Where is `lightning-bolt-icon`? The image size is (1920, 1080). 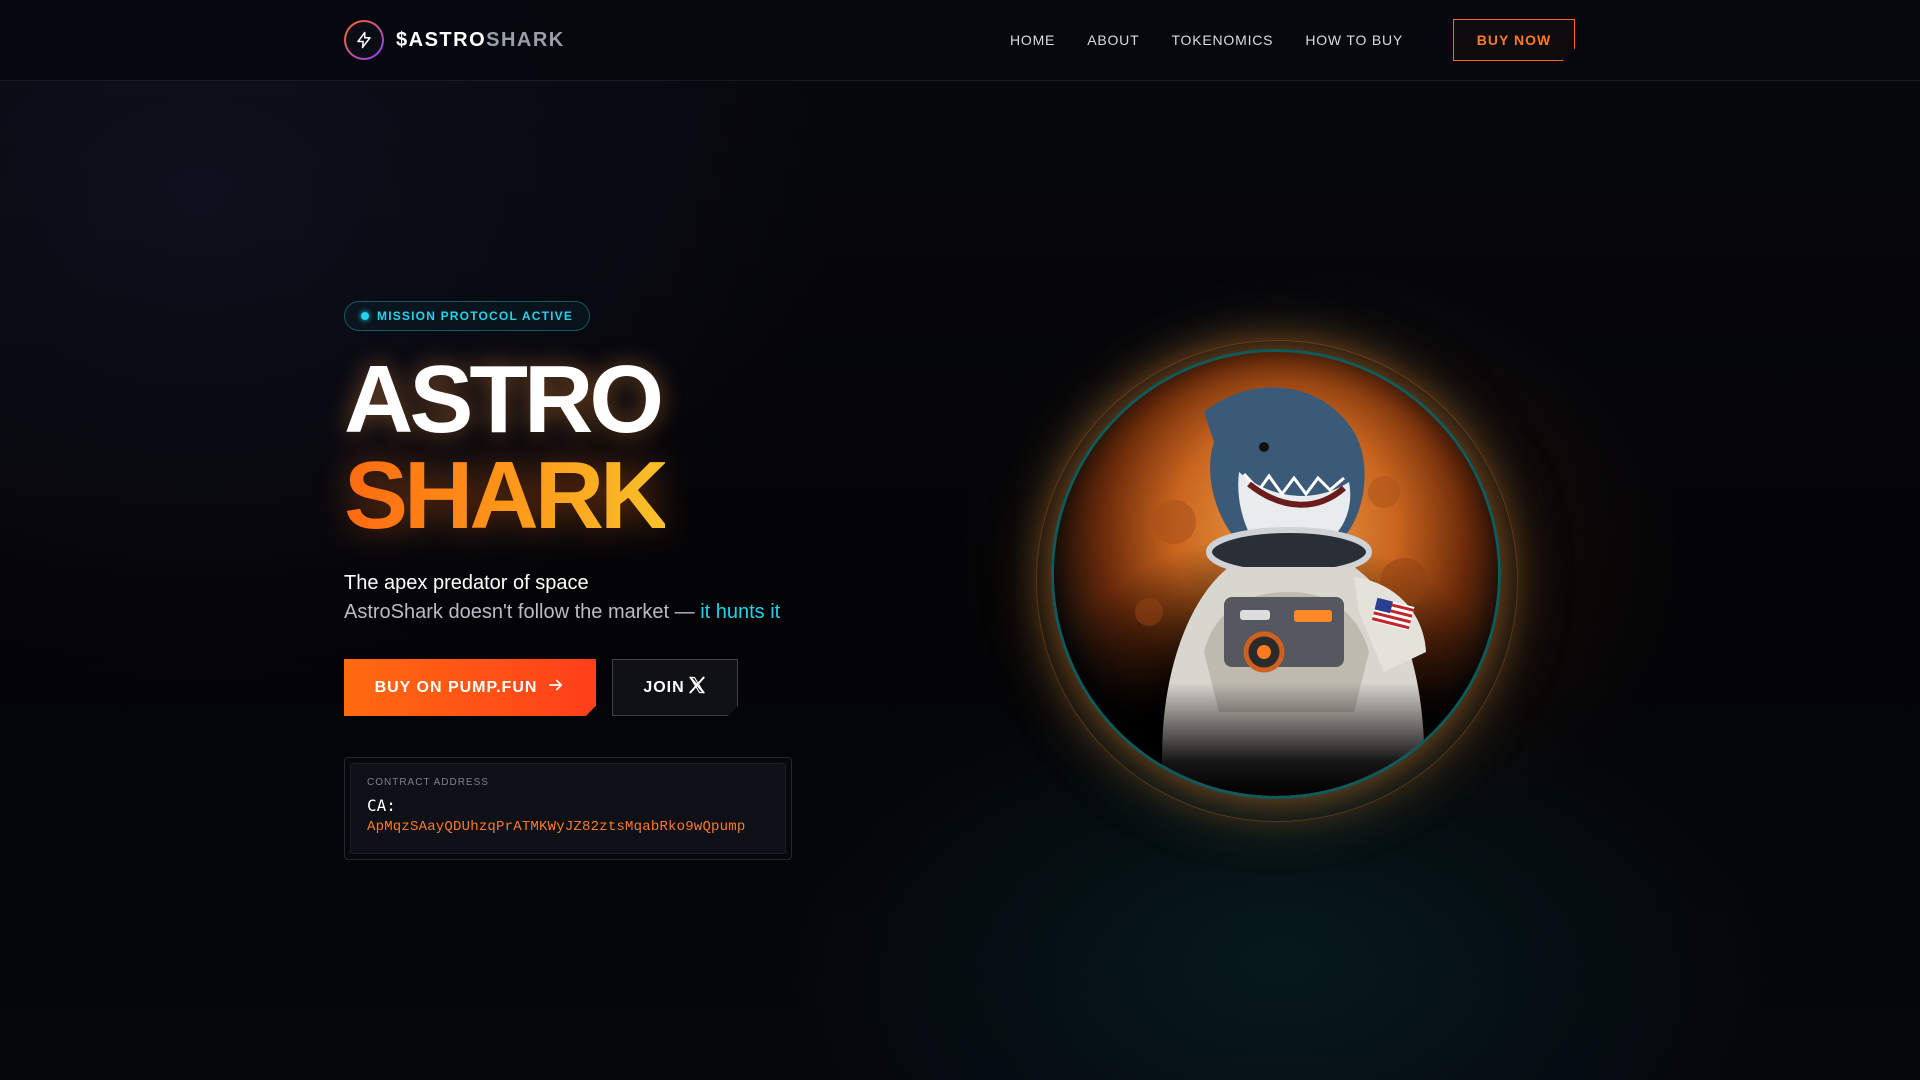
lightning-bolt-icon is located at coordinates (364, 40).